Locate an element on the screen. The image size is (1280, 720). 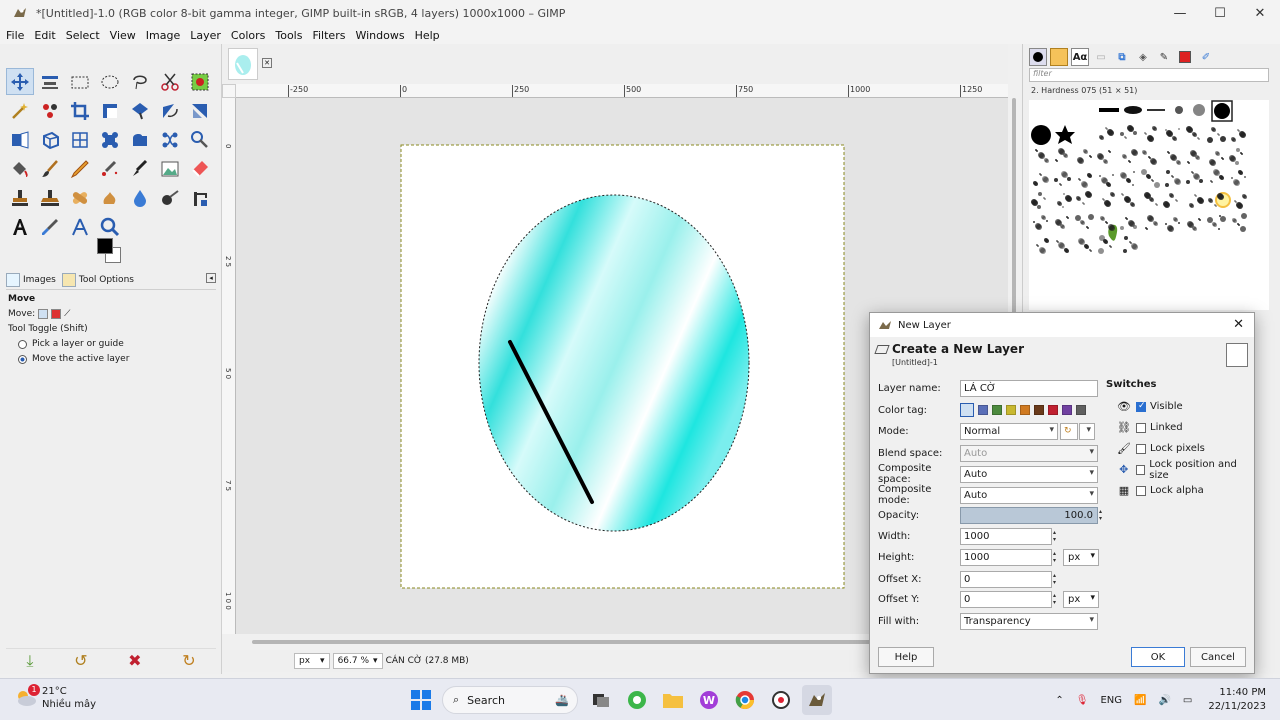
vertical-scrollbar is located at coordinates (1015, 223).